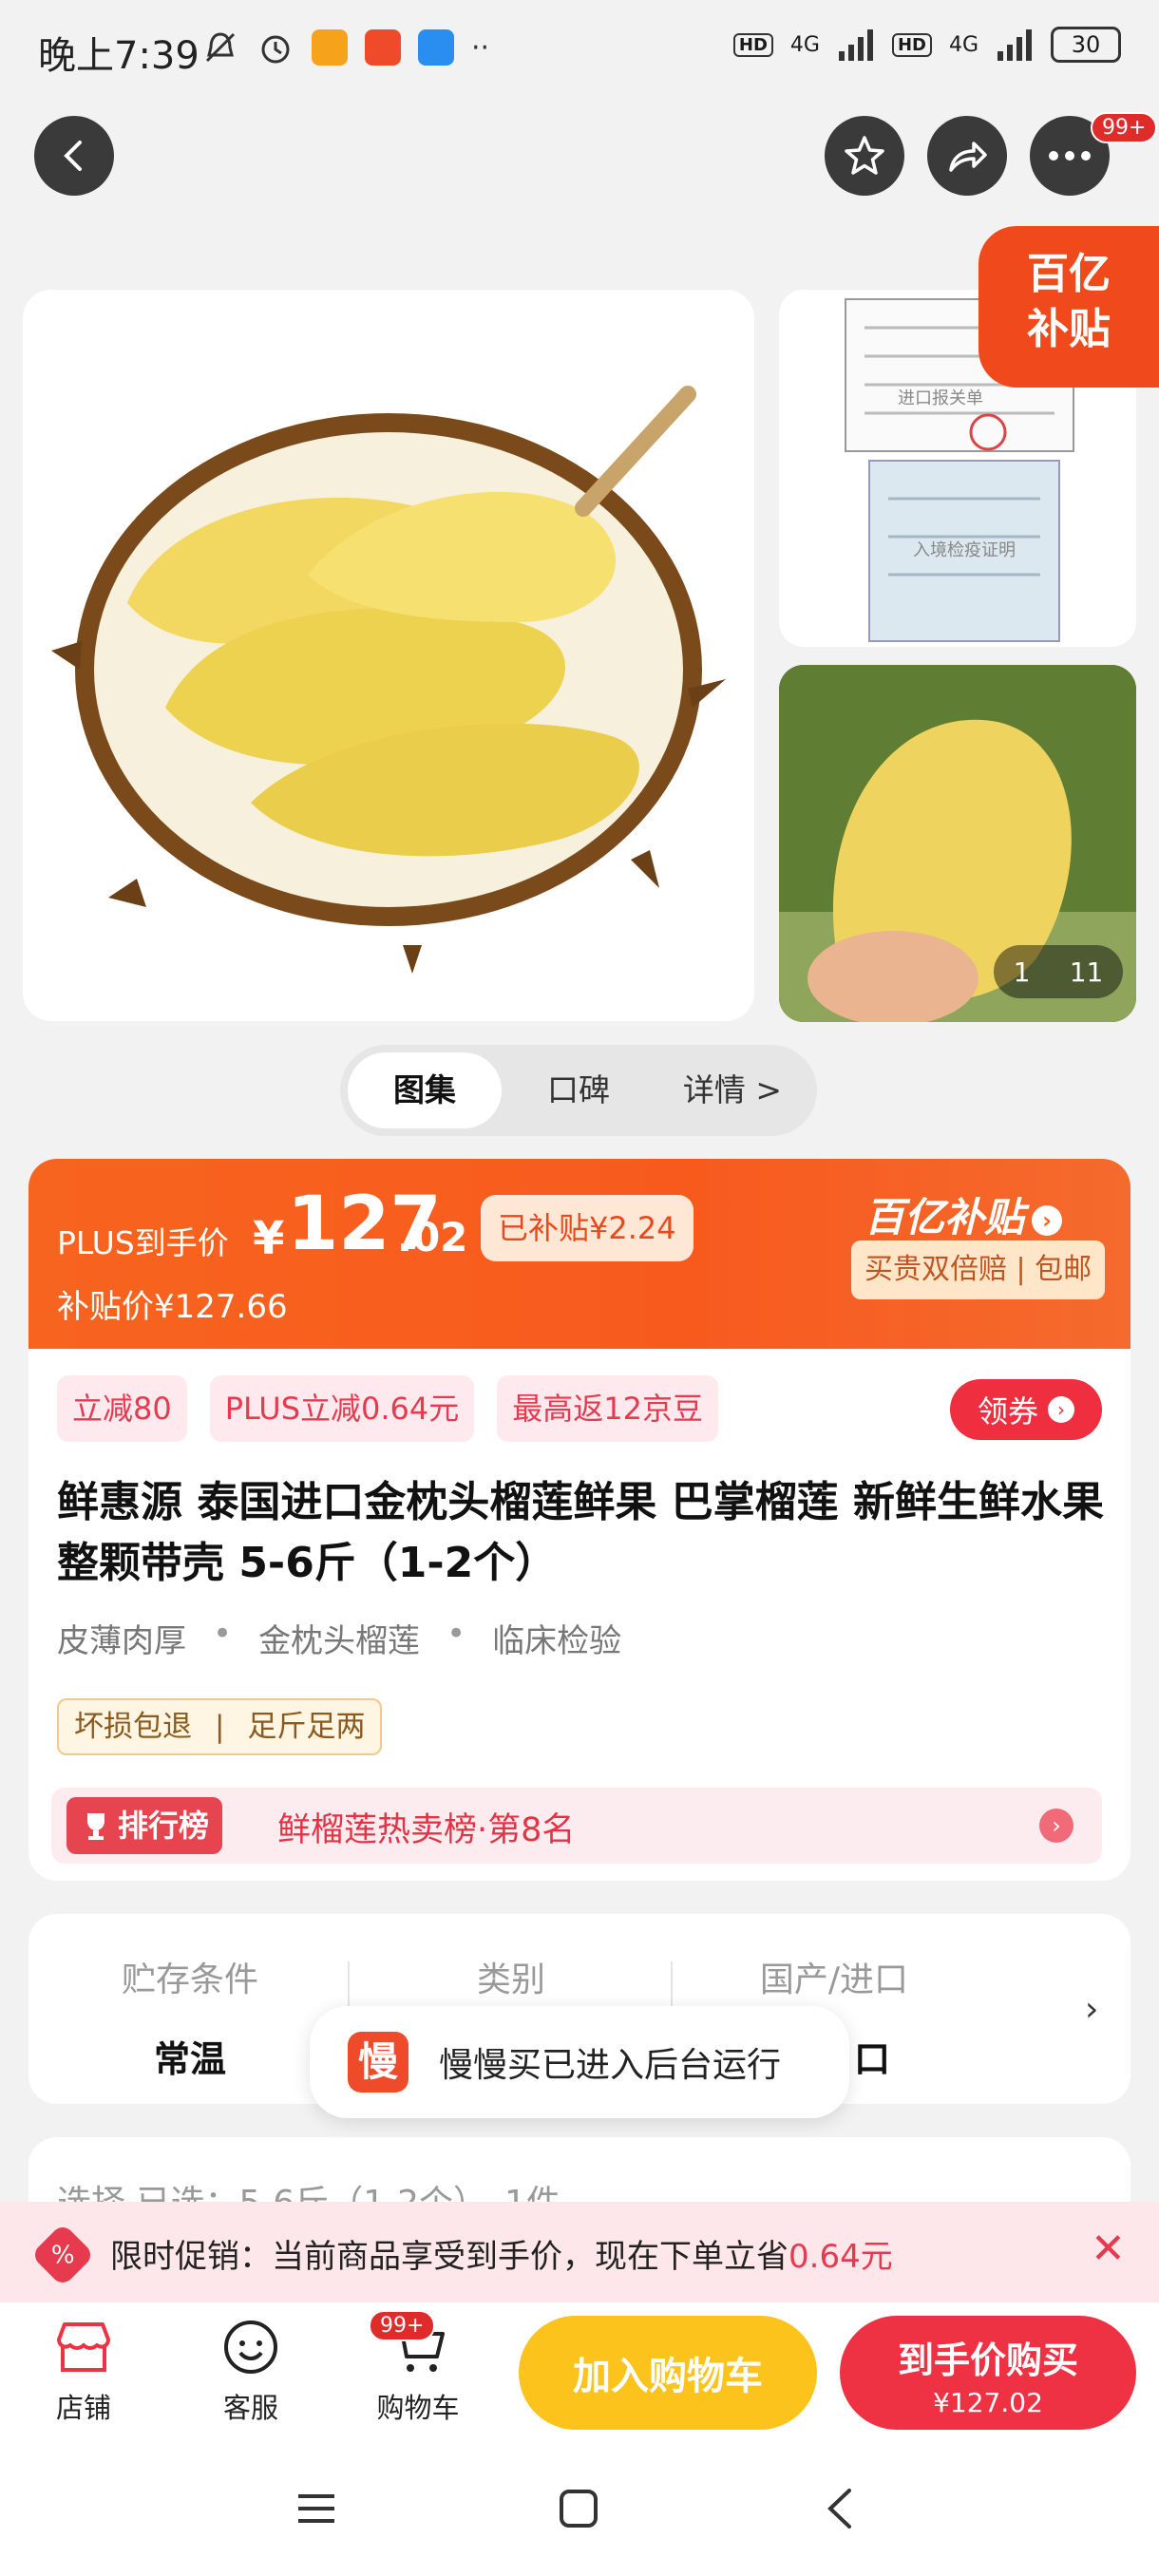 This screenshot has height=2576, width=1159. I want to click on guarantee-tag: 坏损包退 | 足斤足两, so click(220, 1726).